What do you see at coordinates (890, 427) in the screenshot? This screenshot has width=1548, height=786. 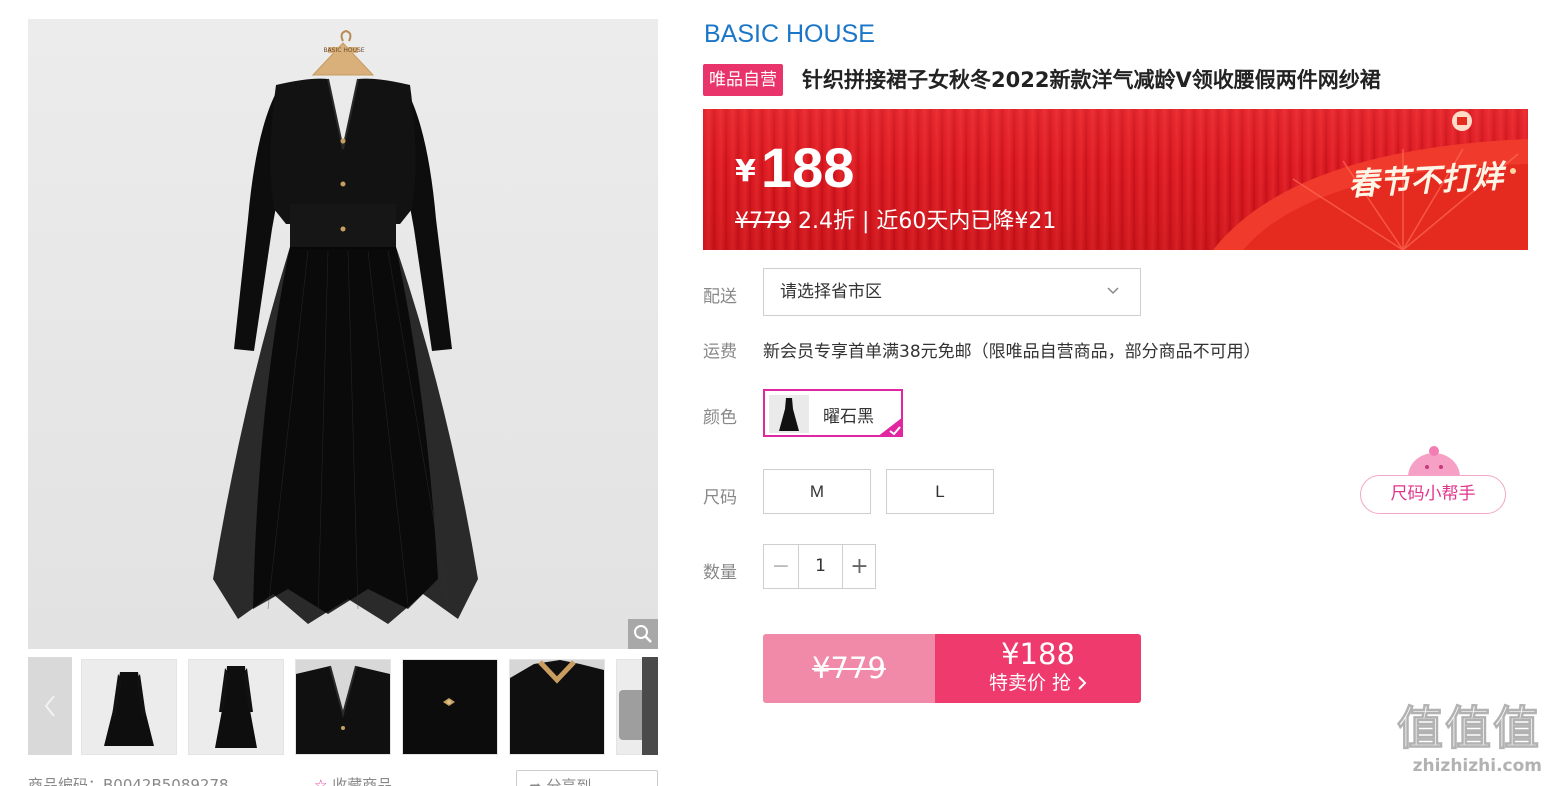 I see `selected-check-icon` at bounding box center [890, 427].